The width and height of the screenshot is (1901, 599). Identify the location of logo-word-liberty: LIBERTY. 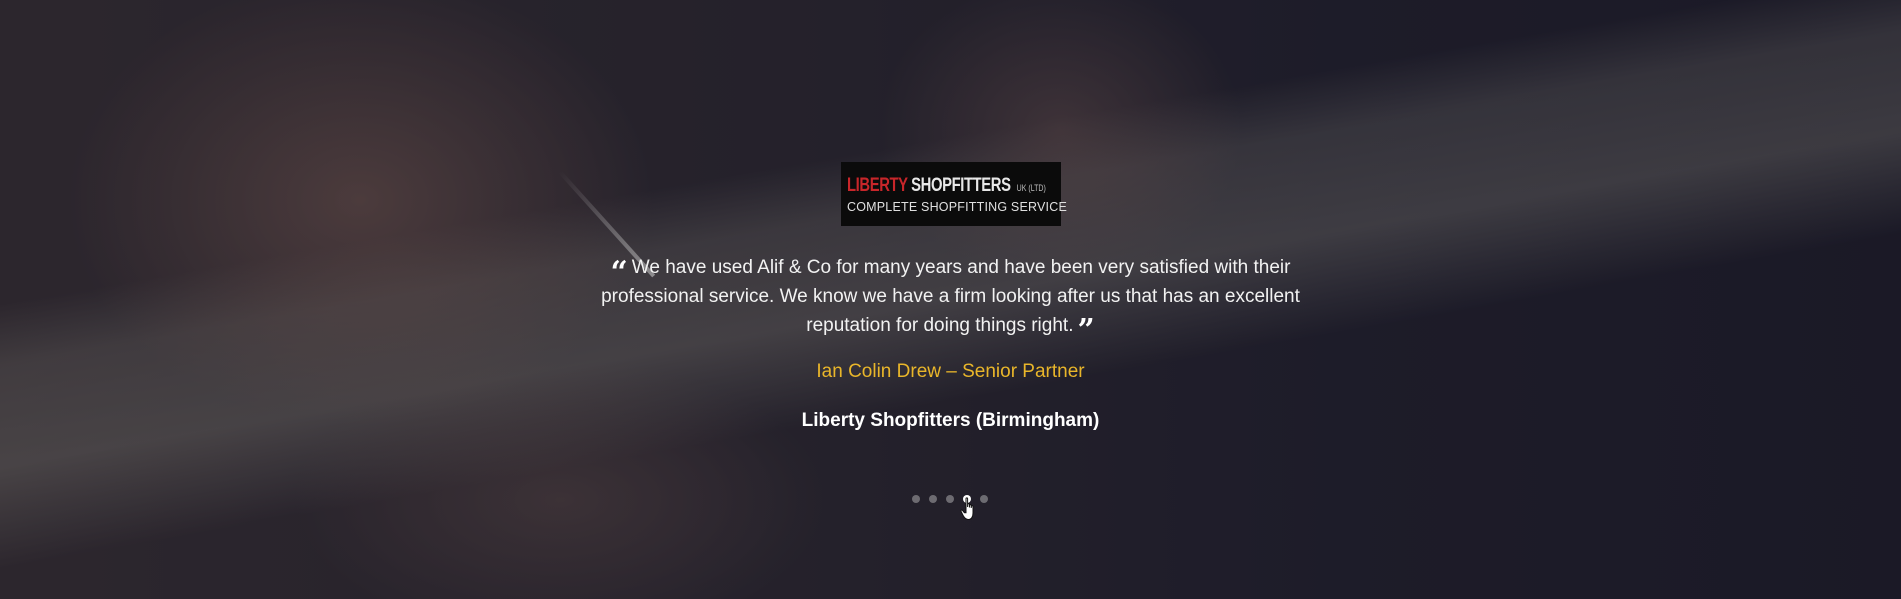
(877, 185).